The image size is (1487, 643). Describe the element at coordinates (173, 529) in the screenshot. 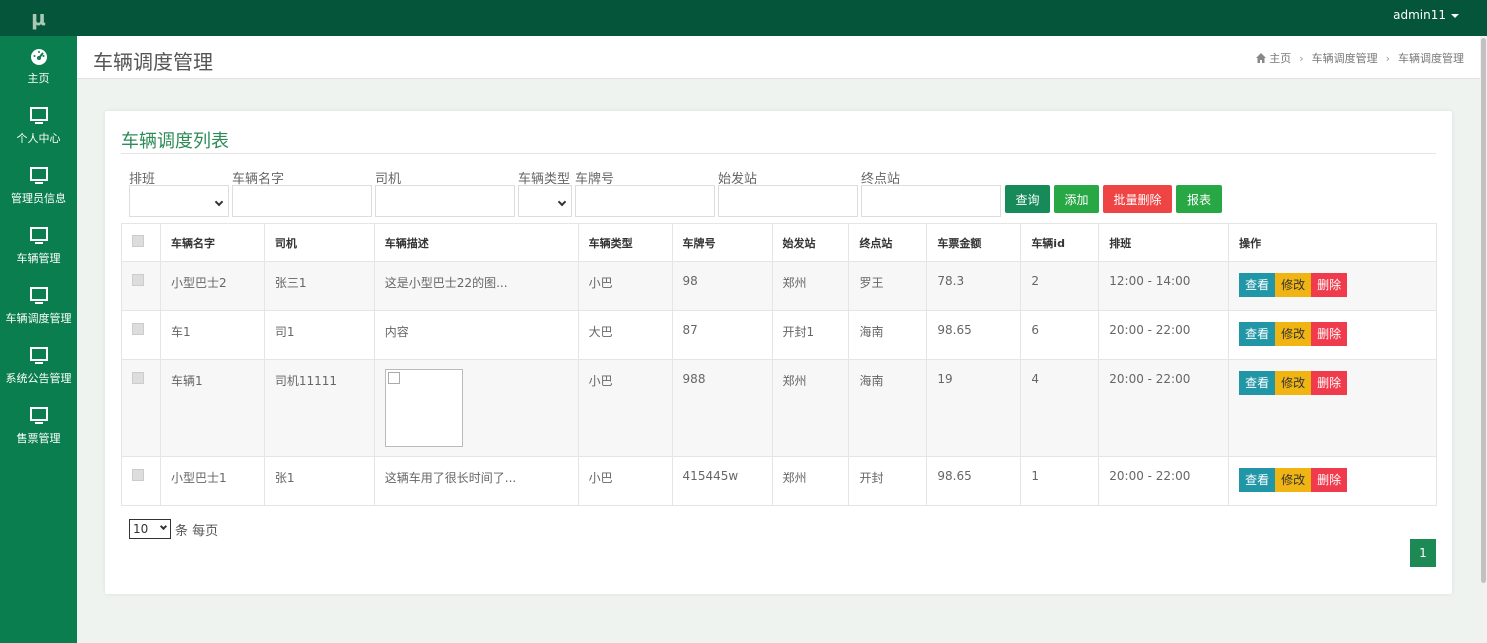

I see `page-size-control: 10 条 每页` at that location.